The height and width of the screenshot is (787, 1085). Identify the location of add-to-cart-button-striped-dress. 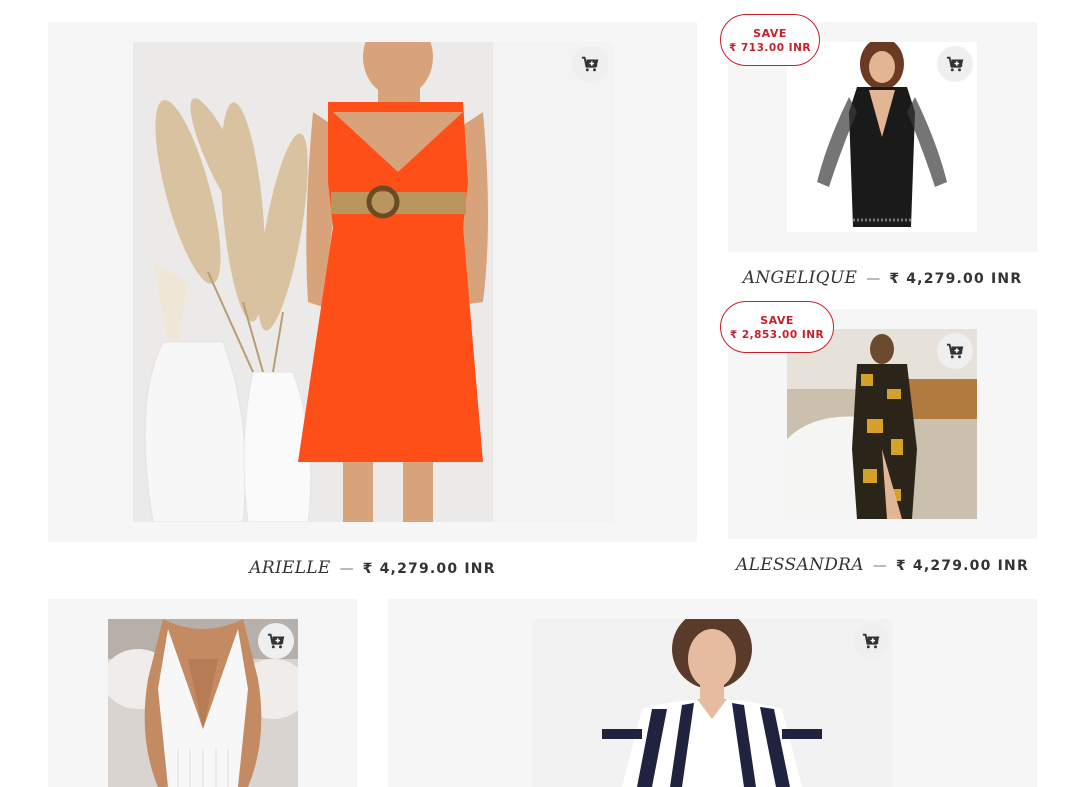
(871, 641).